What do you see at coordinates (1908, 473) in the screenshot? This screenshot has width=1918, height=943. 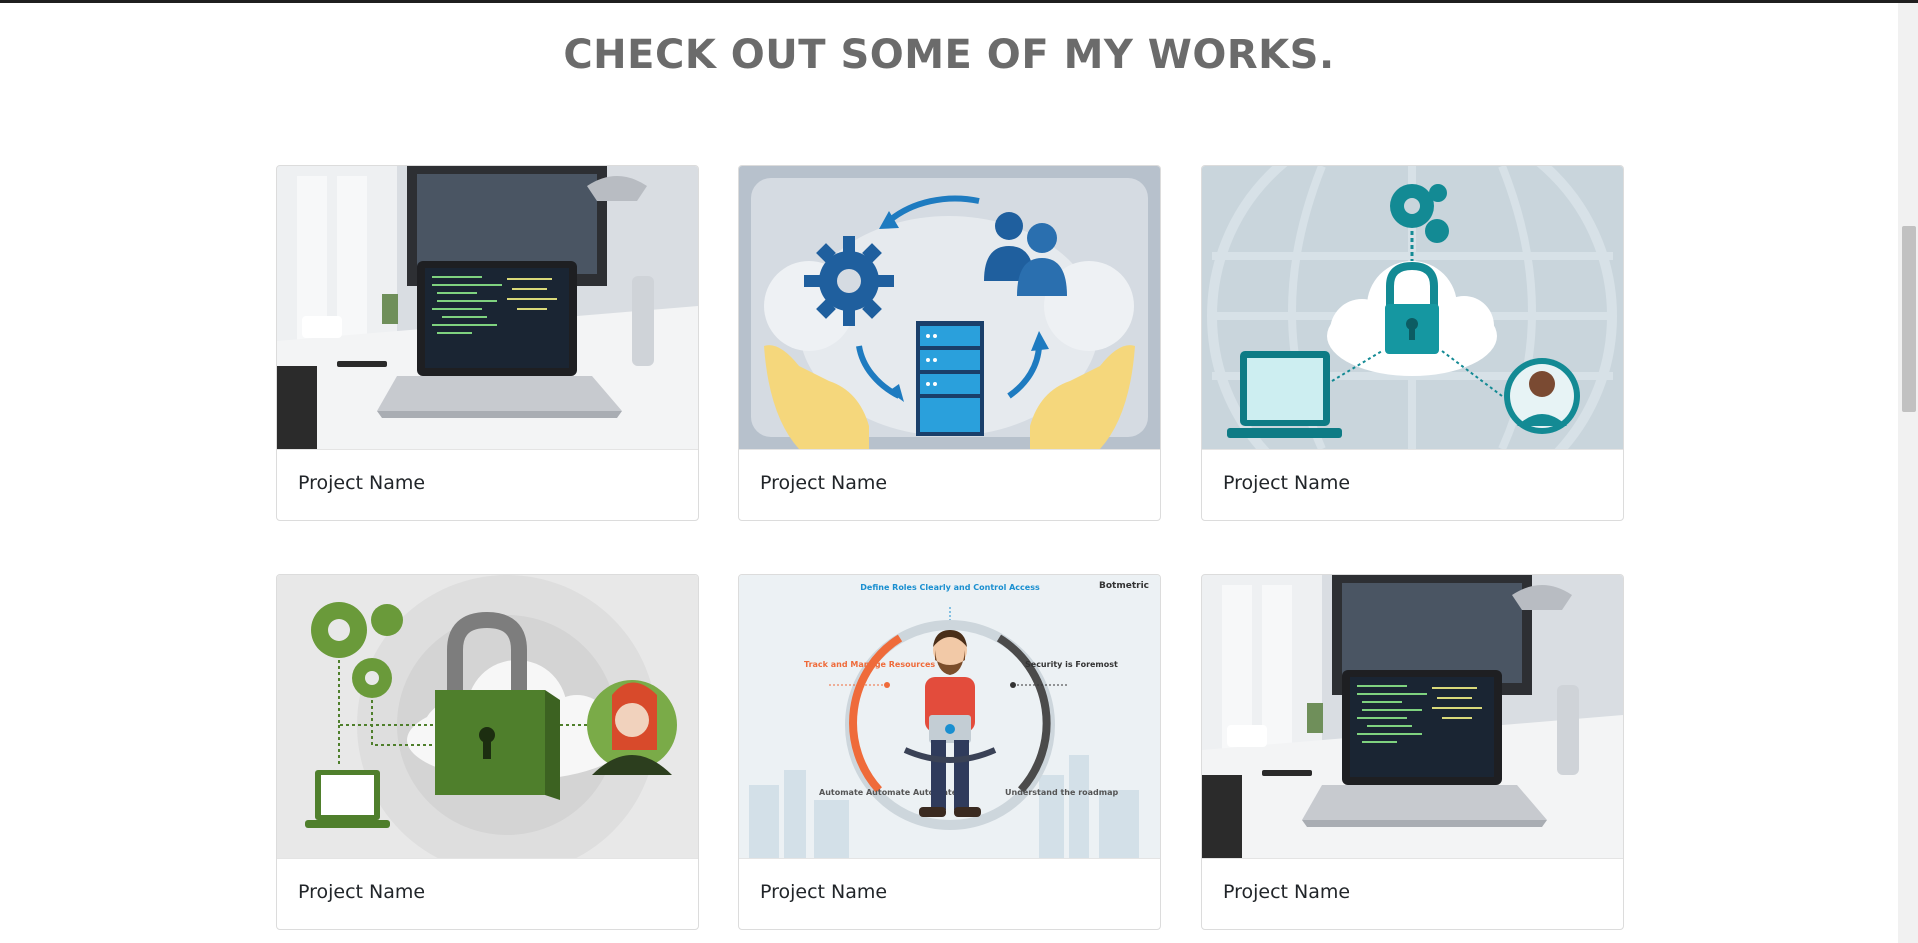 I see `scrollbar-track` at bounding box center [1908, 473].